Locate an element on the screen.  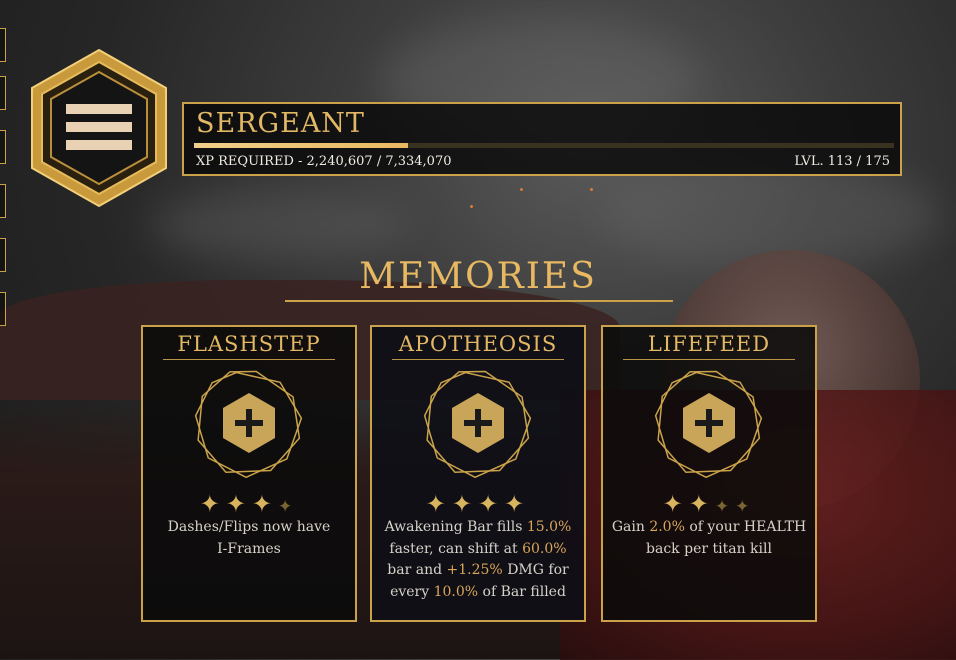
desc-text: faster, can shift at is located at coordinates (456, 548).